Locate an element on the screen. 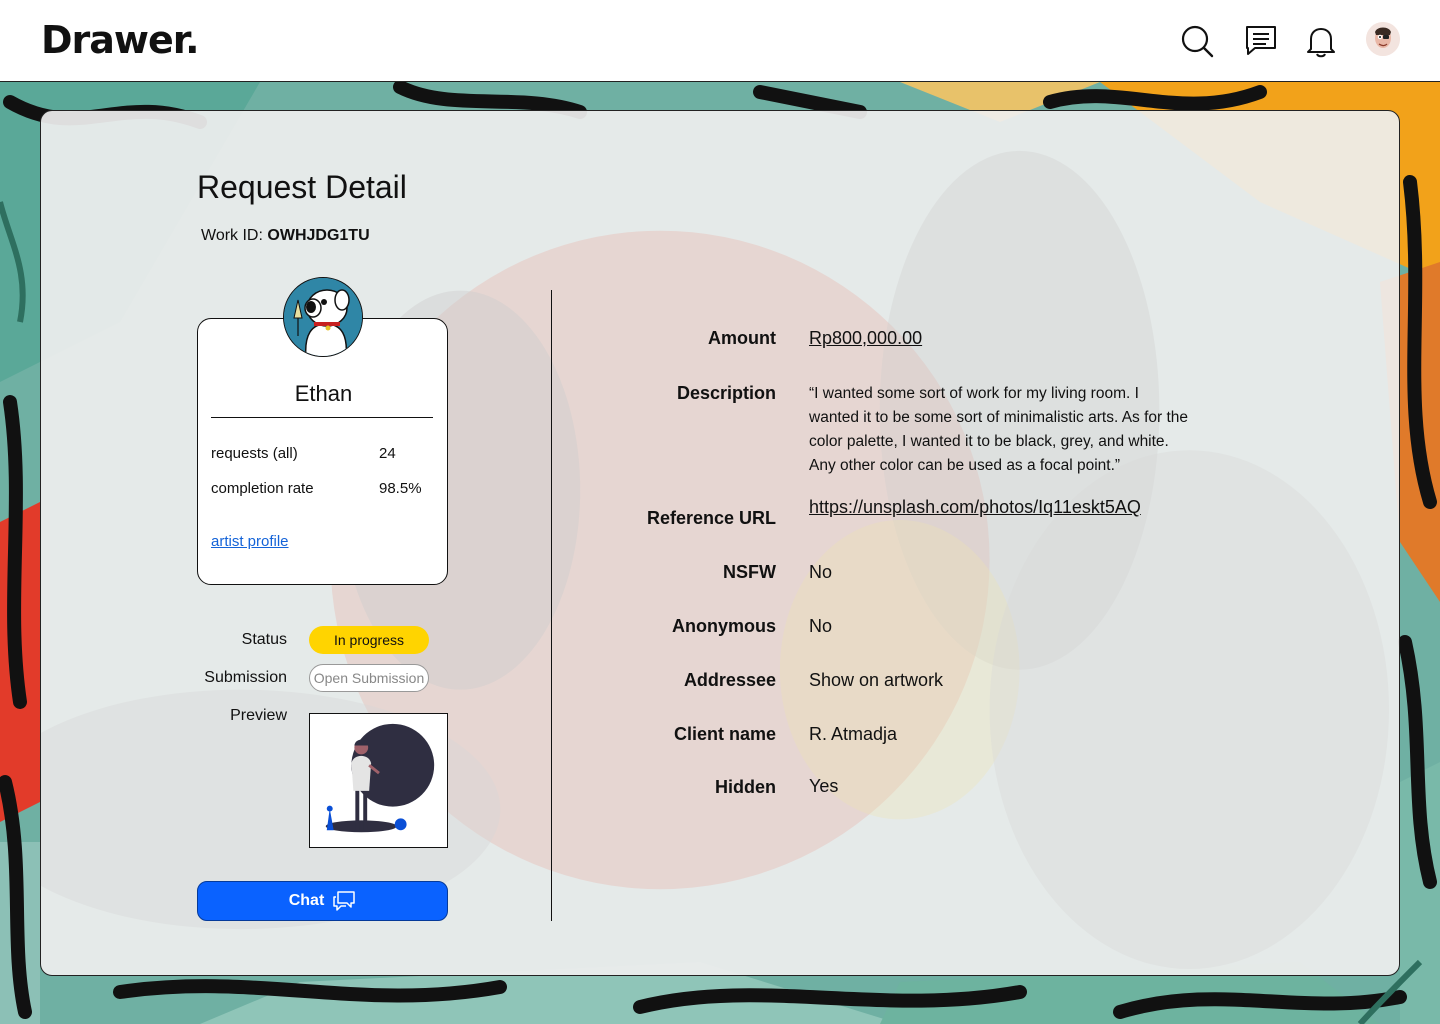 The height and width of the screenshot is (1024, 1440). nsfw-value: No is located at coordinates (821, 572).